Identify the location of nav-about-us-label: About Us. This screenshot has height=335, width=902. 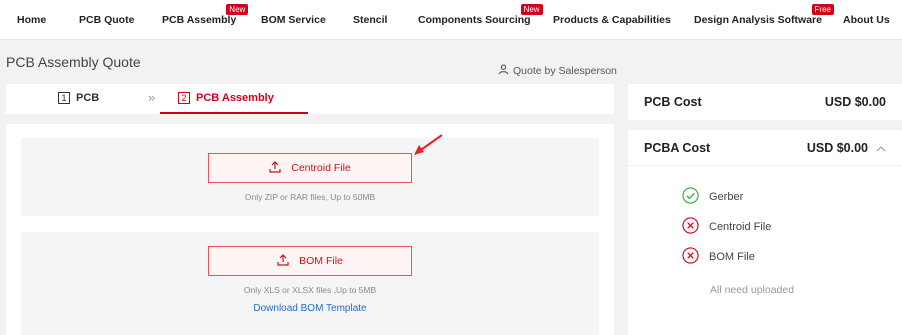
(866, 20).